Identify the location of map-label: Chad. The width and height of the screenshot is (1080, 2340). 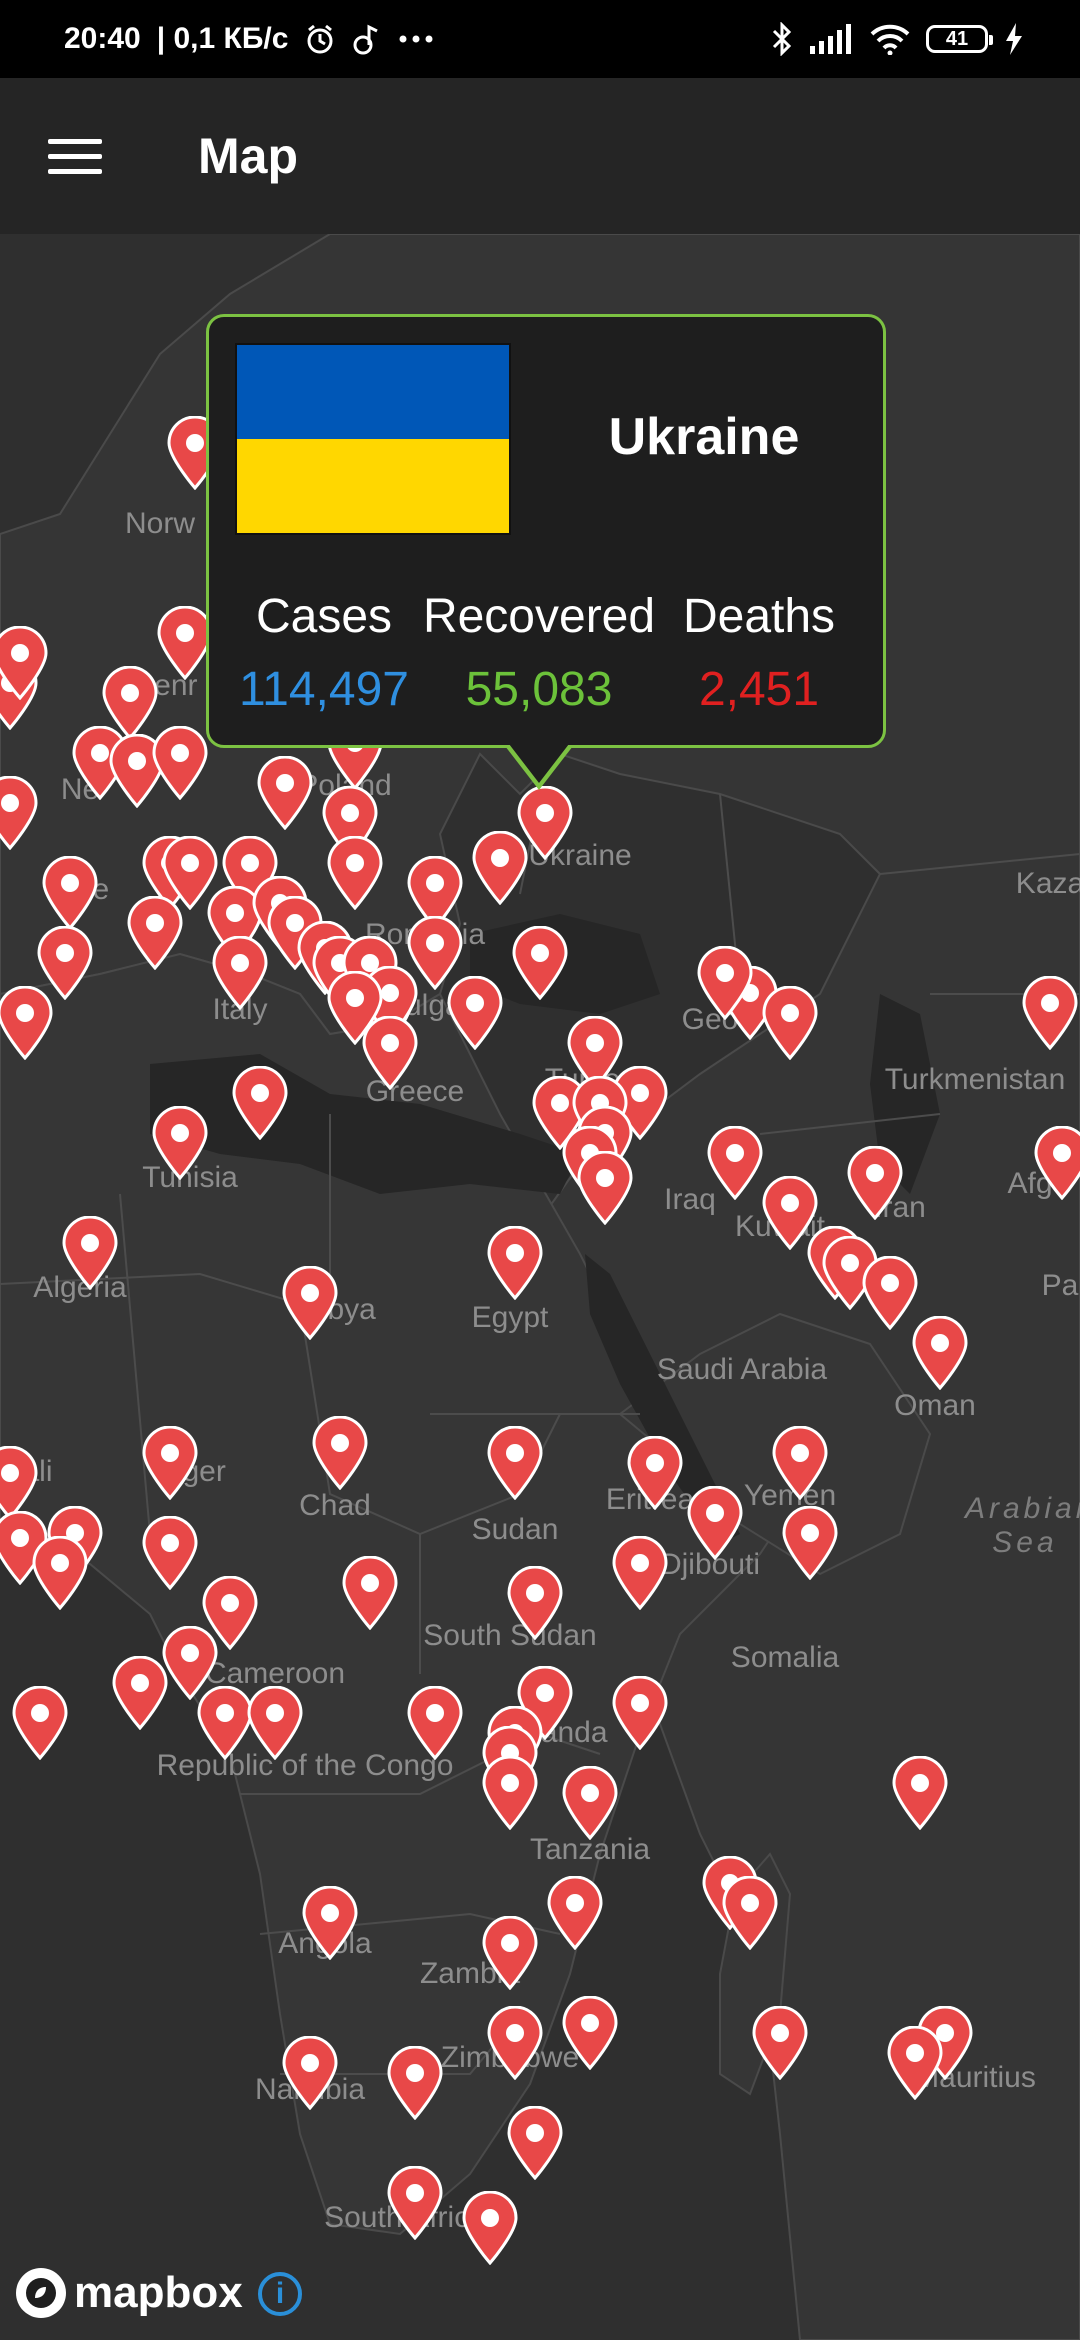
(335, 1505).